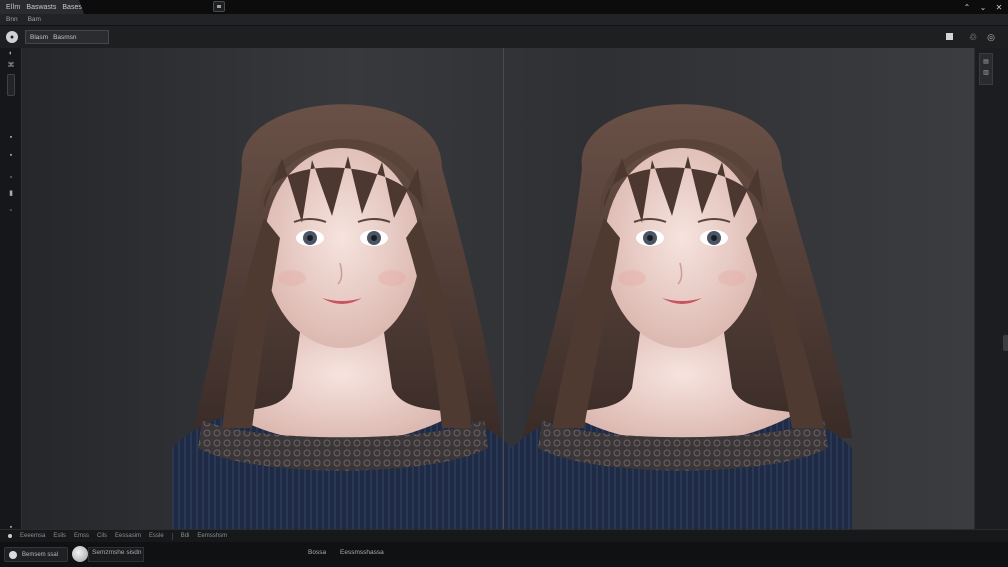 This screenshot has width=1008, height=567. Describe the element at coordinates (59, 536) in the screenshot. I see `info-item-2: Eslls` at that location.